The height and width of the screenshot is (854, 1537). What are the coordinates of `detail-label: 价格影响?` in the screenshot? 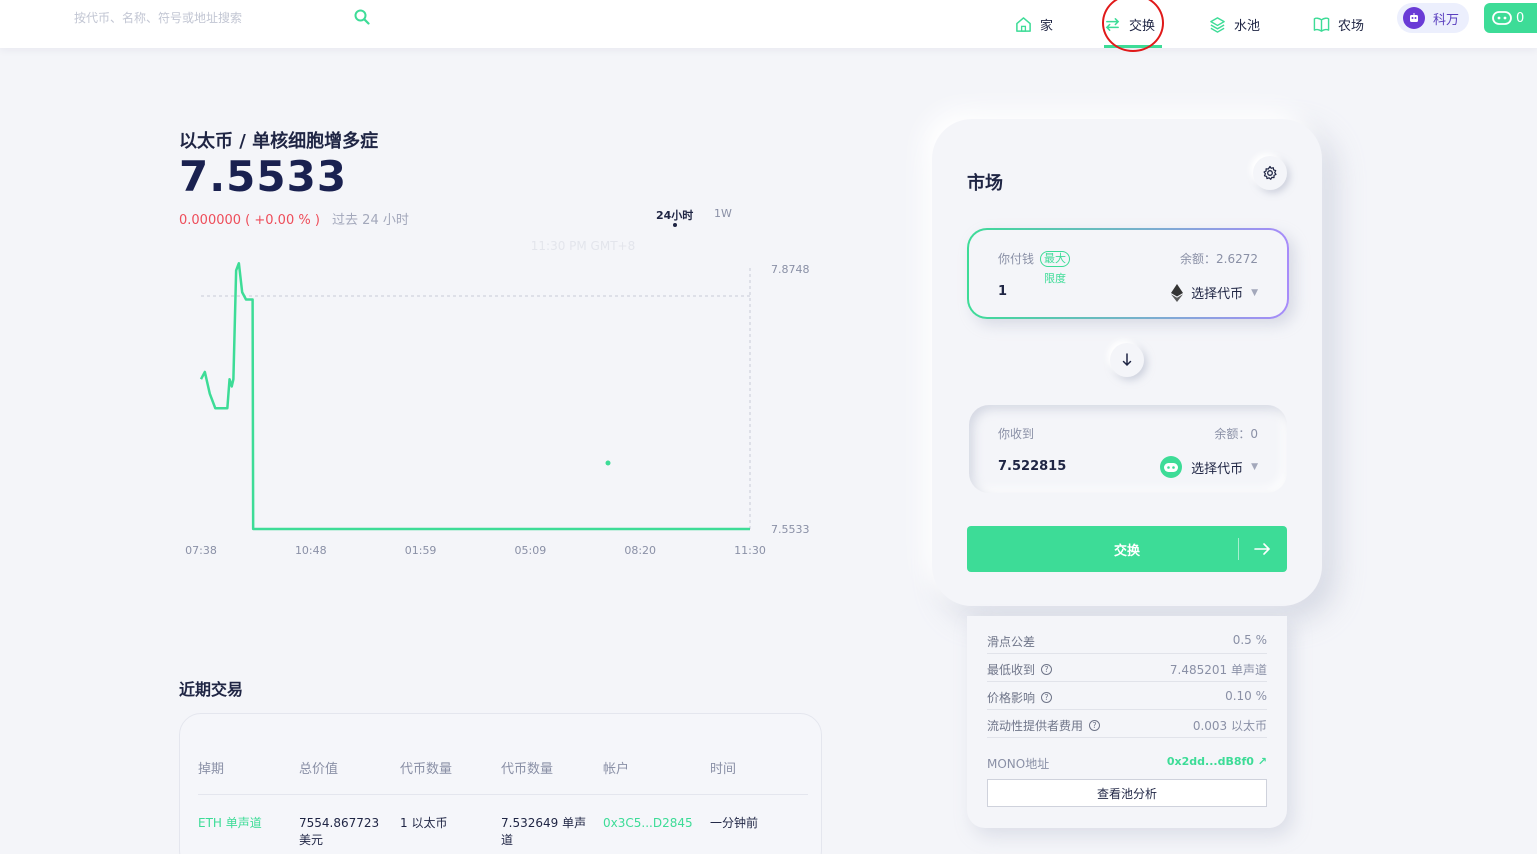 It's located at (1020, 697).